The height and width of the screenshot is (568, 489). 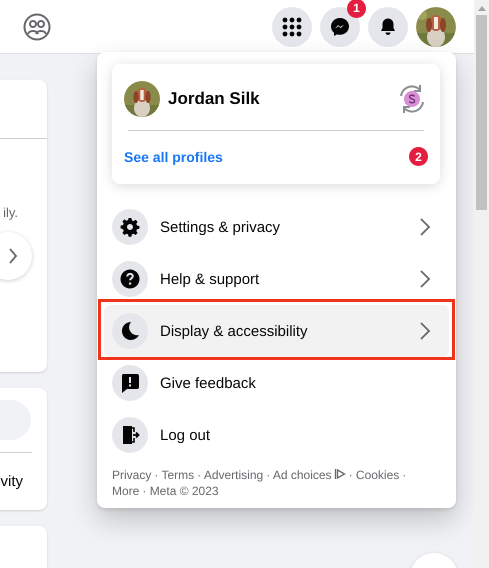 I want to click on logout-icon, so click(x=130, y=435).